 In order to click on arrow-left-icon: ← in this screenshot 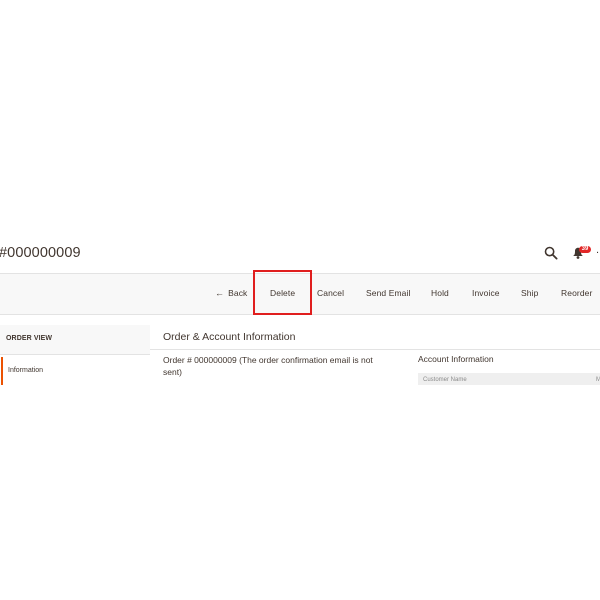, I will do `click(220, 293)`.